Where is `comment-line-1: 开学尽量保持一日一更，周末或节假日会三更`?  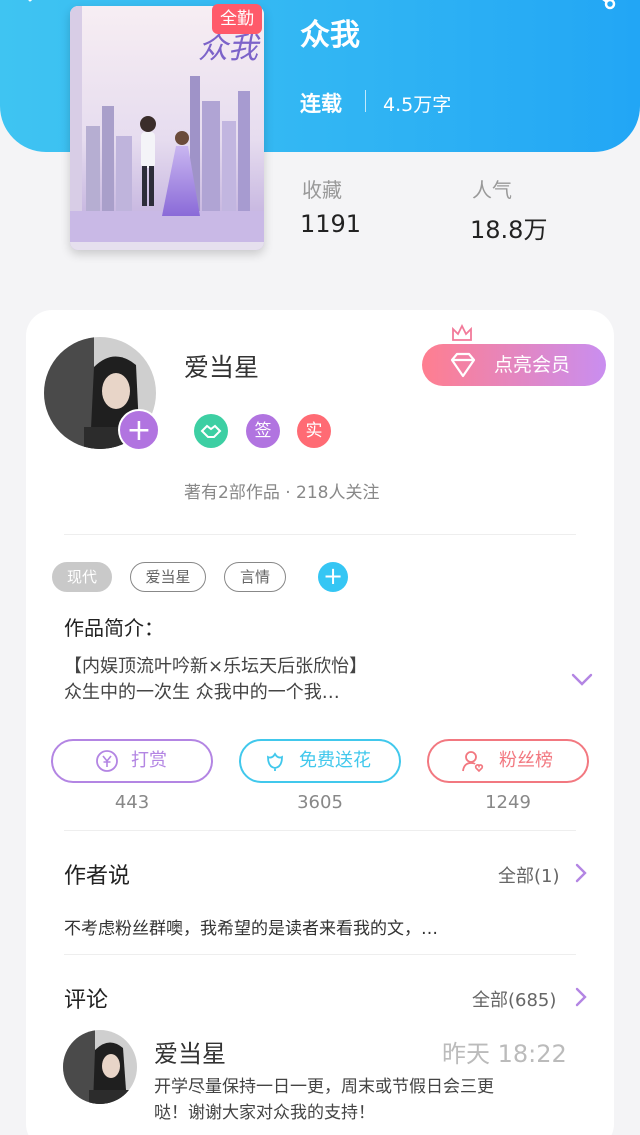
comment-line-1: 开学尽量保持一日一更，周末或节假日会三更 is located at coordinates (324, 1087).